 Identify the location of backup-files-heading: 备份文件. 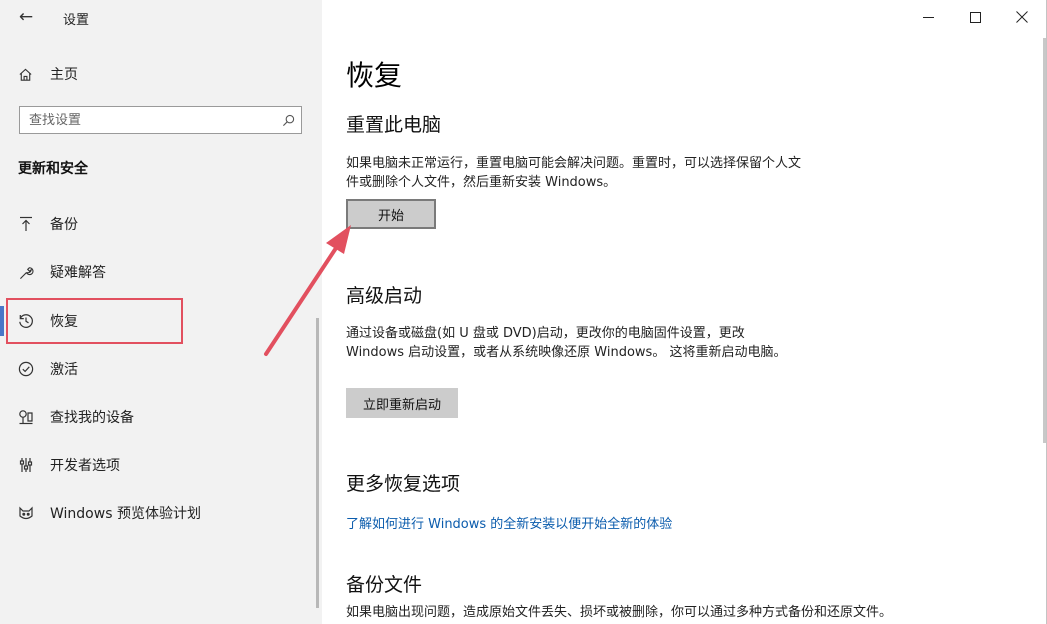
(384, 585).